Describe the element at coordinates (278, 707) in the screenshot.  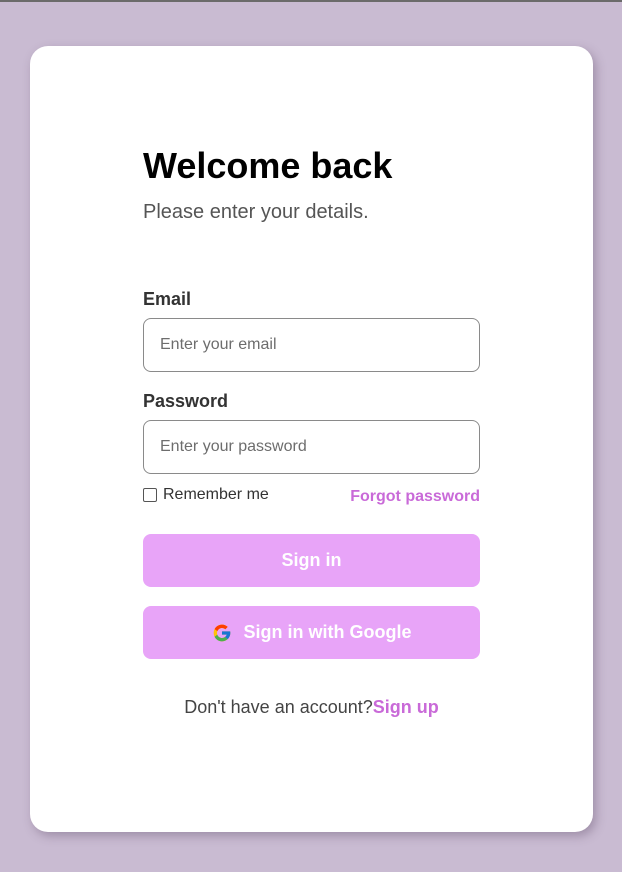
I see `signup-prompt-text: Don't have an account?` at that location.